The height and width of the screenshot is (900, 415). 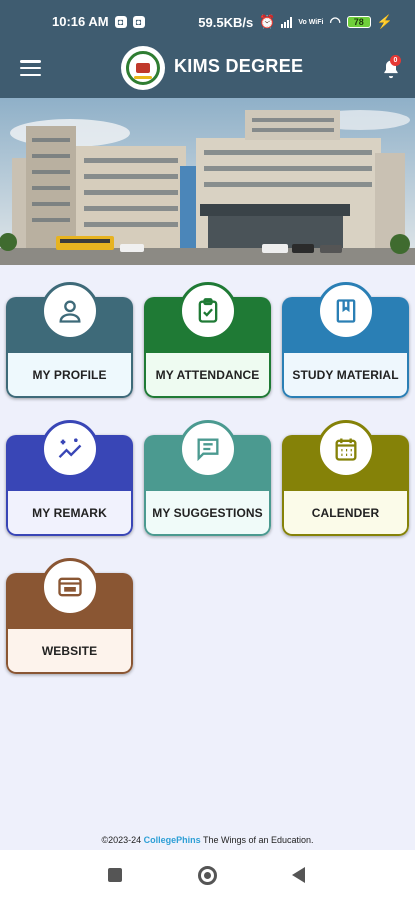 What do you see at coordinates (298, 875) in the screenshot?
I see `back-button` at bounding box center [298, 875].